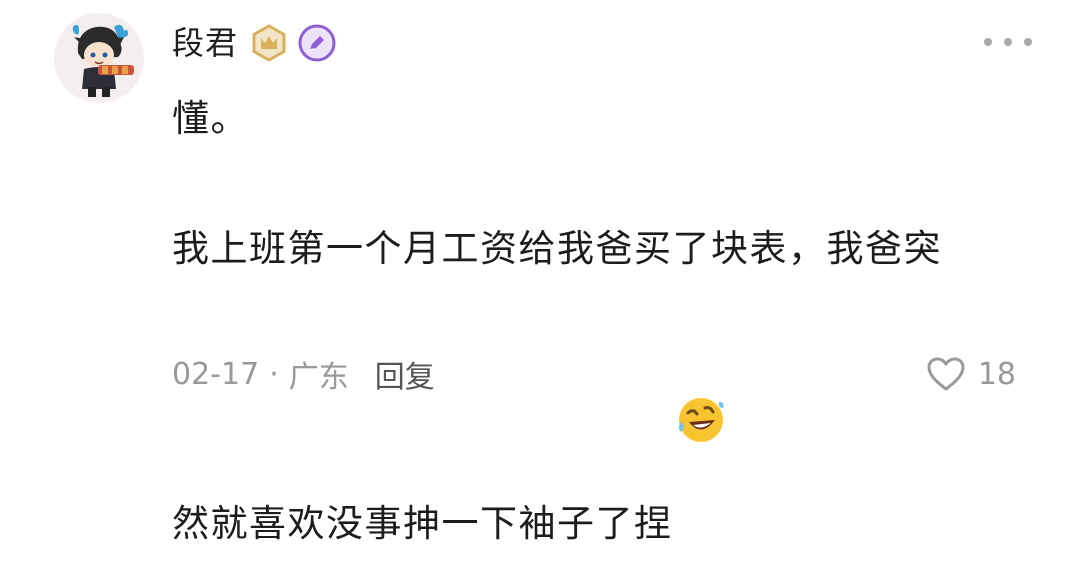 The height and width of the screenshot is (562, 1080). I want to click on comment-text-line: 我上班第一个月工资给我爸买了块表，我爸突, so click(557, 248).